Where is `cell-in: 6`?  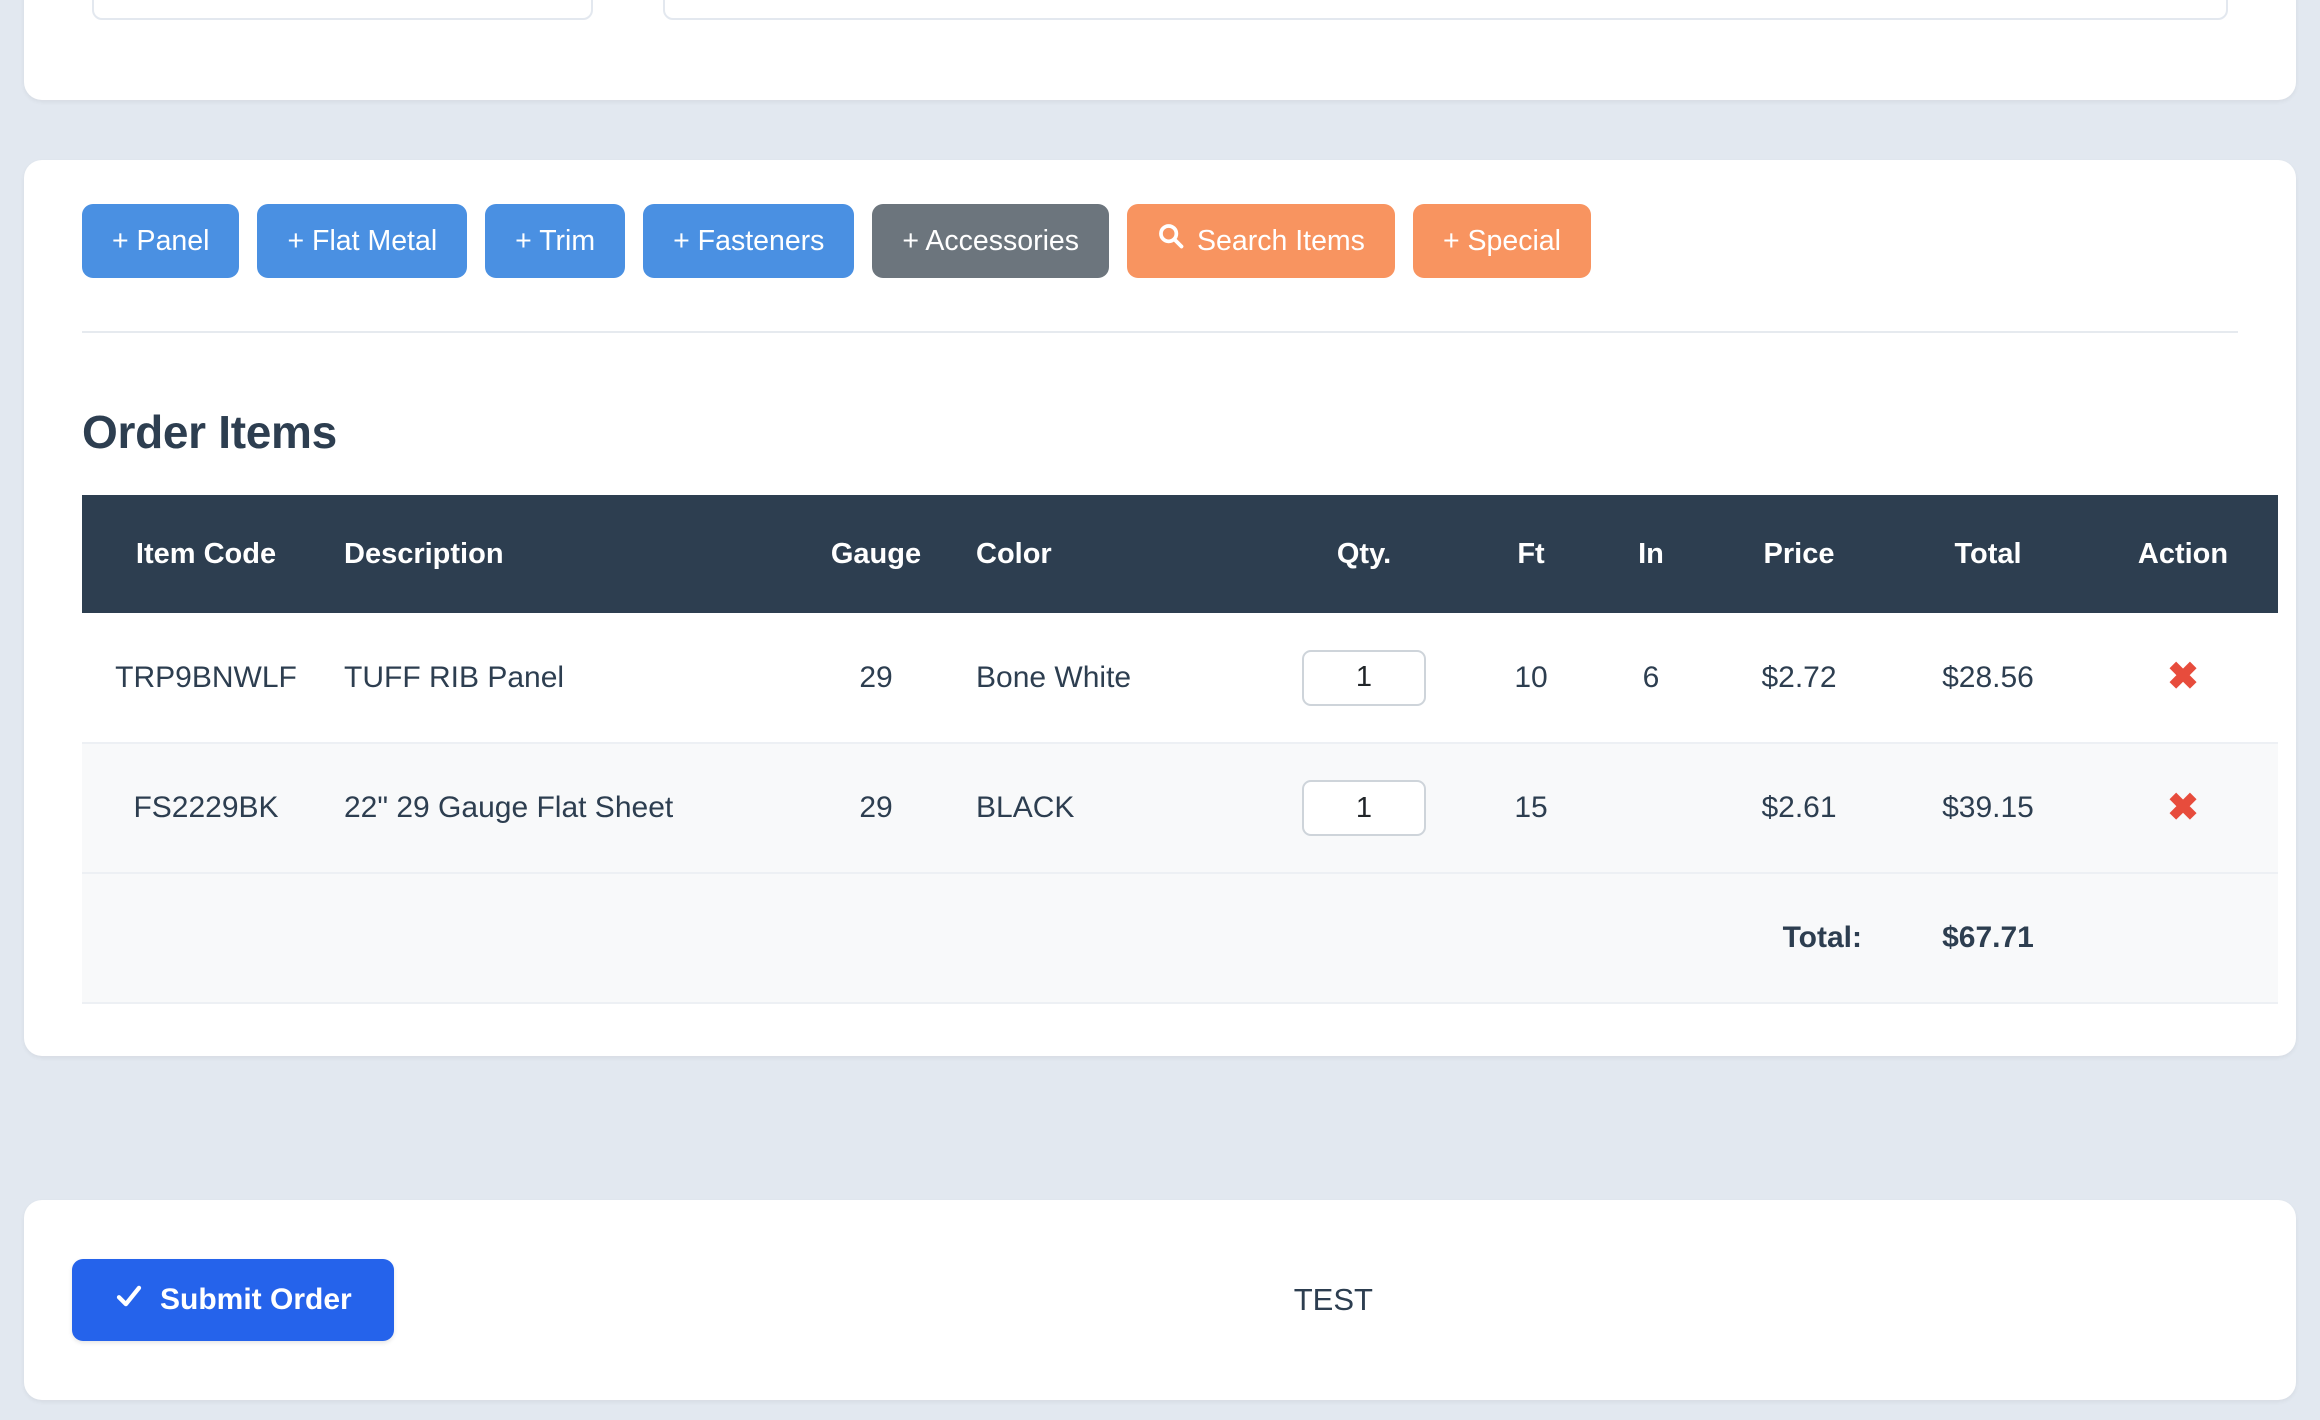 cell-in: 6 is located at coordinates (1651, 678).